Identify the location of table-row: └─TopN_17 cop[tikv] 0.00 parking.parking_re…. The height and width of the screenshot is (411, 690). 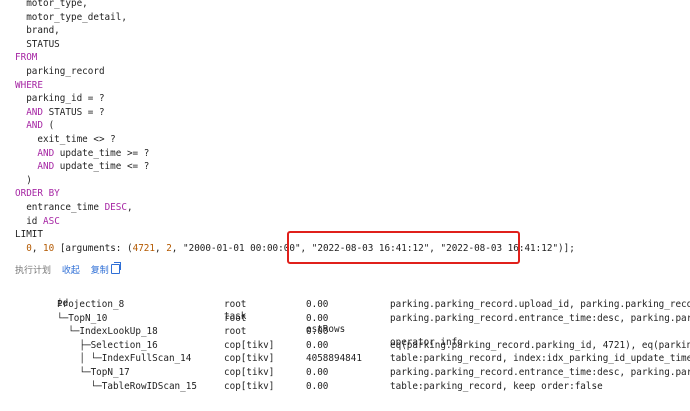
(345, 372).